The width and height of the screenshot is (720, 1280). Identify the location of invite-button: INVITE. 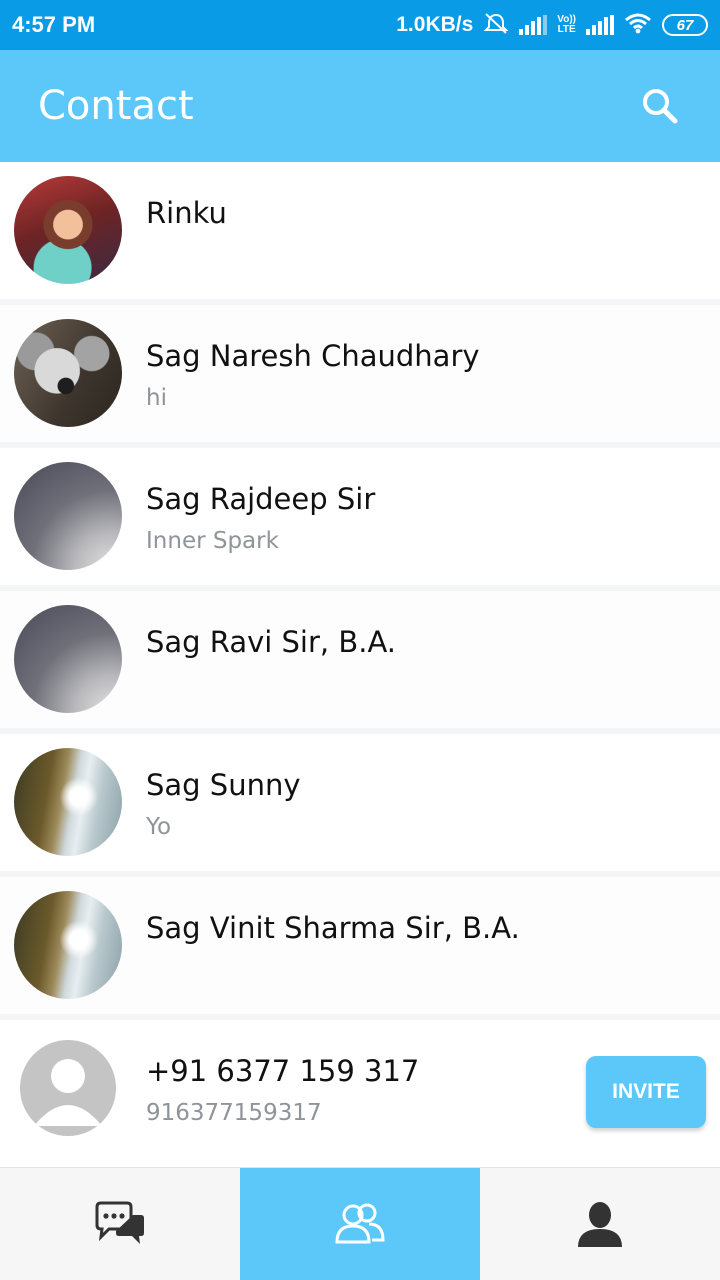
(646, 1092).